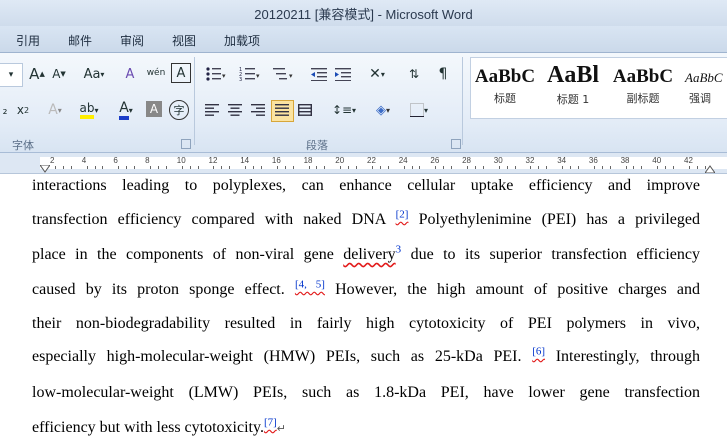 The width and height of the screenshot is (727, 441). I want to click on spelling-error-word: delivery, so click(369, 254).